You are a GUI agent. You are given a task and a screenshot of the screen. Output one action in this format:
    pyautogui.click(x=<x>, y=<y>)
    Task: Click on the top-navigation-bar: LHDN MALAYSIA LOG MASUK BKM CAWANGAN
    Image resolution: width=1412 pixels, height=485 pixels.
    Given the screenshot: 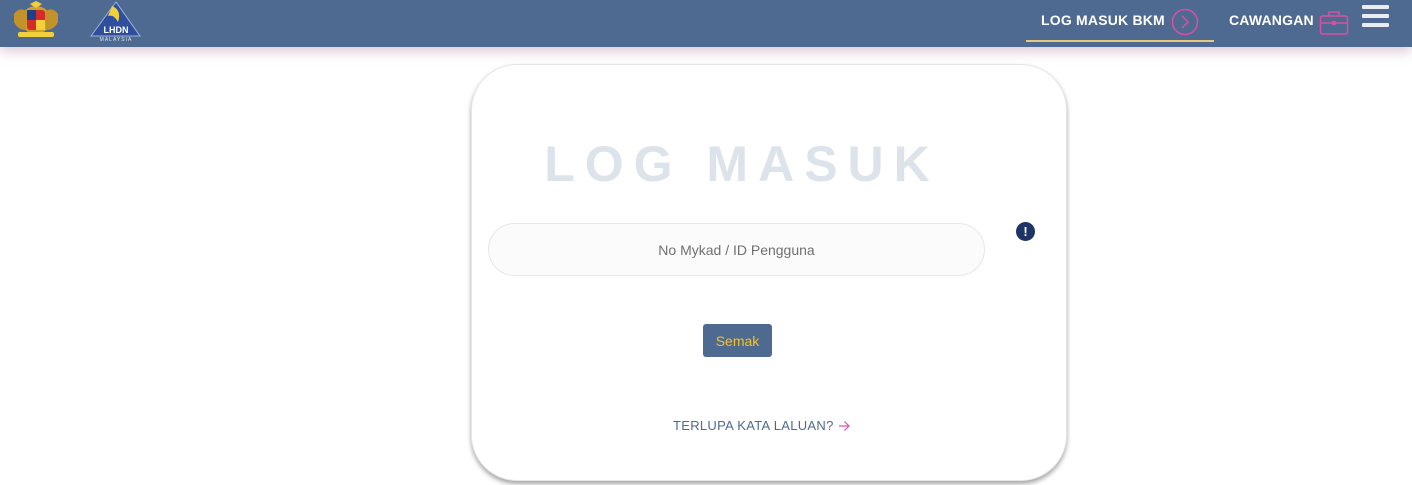 What is the action you would take?
    pyautogui.click(x=706, y=23)
    